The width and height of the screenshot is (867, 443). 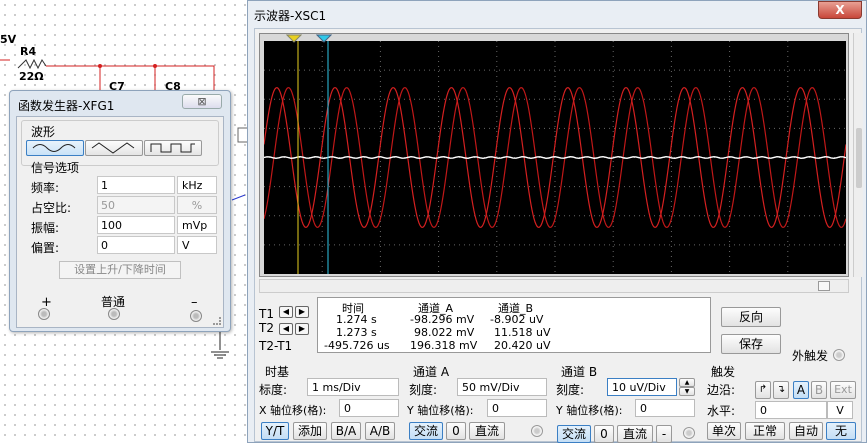 What do you see at coordinates (456, 431) in the screenshot?
I see `cha-zero-button: 0` at bounding box center [456, 431].